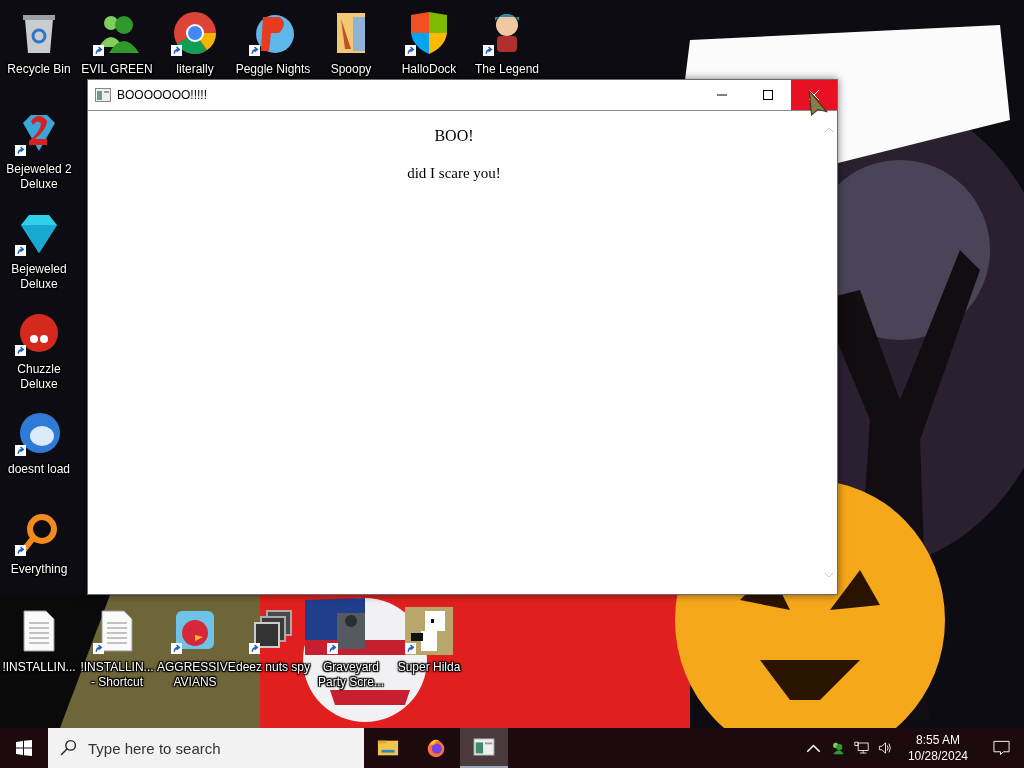  Describe the element at coordinates (937, 740) in the screenshot. I see `clock-time: 8:55 AM` at that location.